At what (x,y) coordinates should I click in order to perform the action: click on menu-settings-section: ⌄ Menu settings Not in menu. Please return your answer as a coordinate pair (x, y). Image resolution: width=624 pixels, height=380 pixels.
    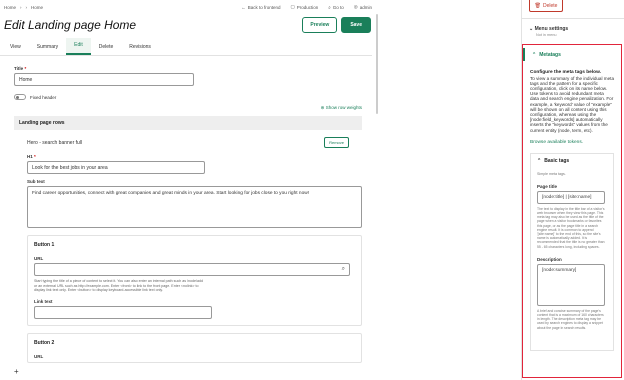
    Looking at the image, I should click on (548, 31).